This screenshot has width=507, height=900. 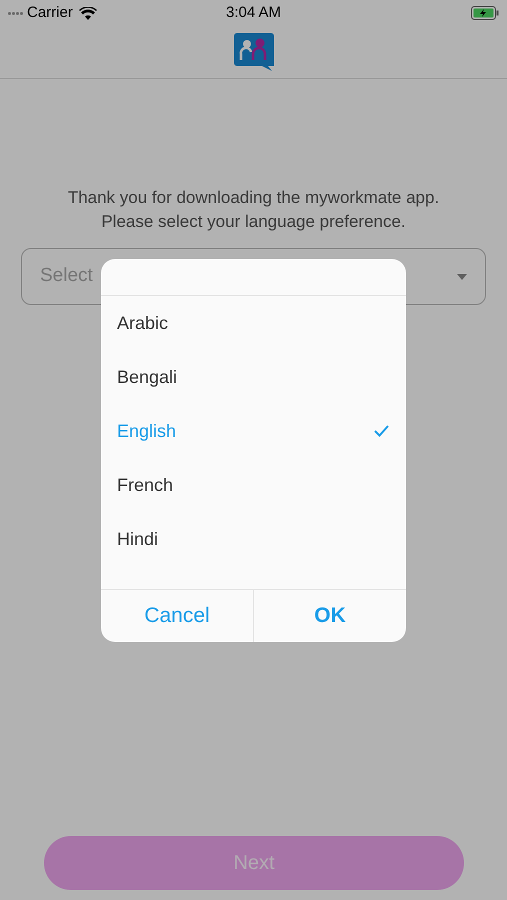 What do you see at coordinates (253, 431) in the screenshot?
I see `language-option: English` at bounding box center [253, 431].